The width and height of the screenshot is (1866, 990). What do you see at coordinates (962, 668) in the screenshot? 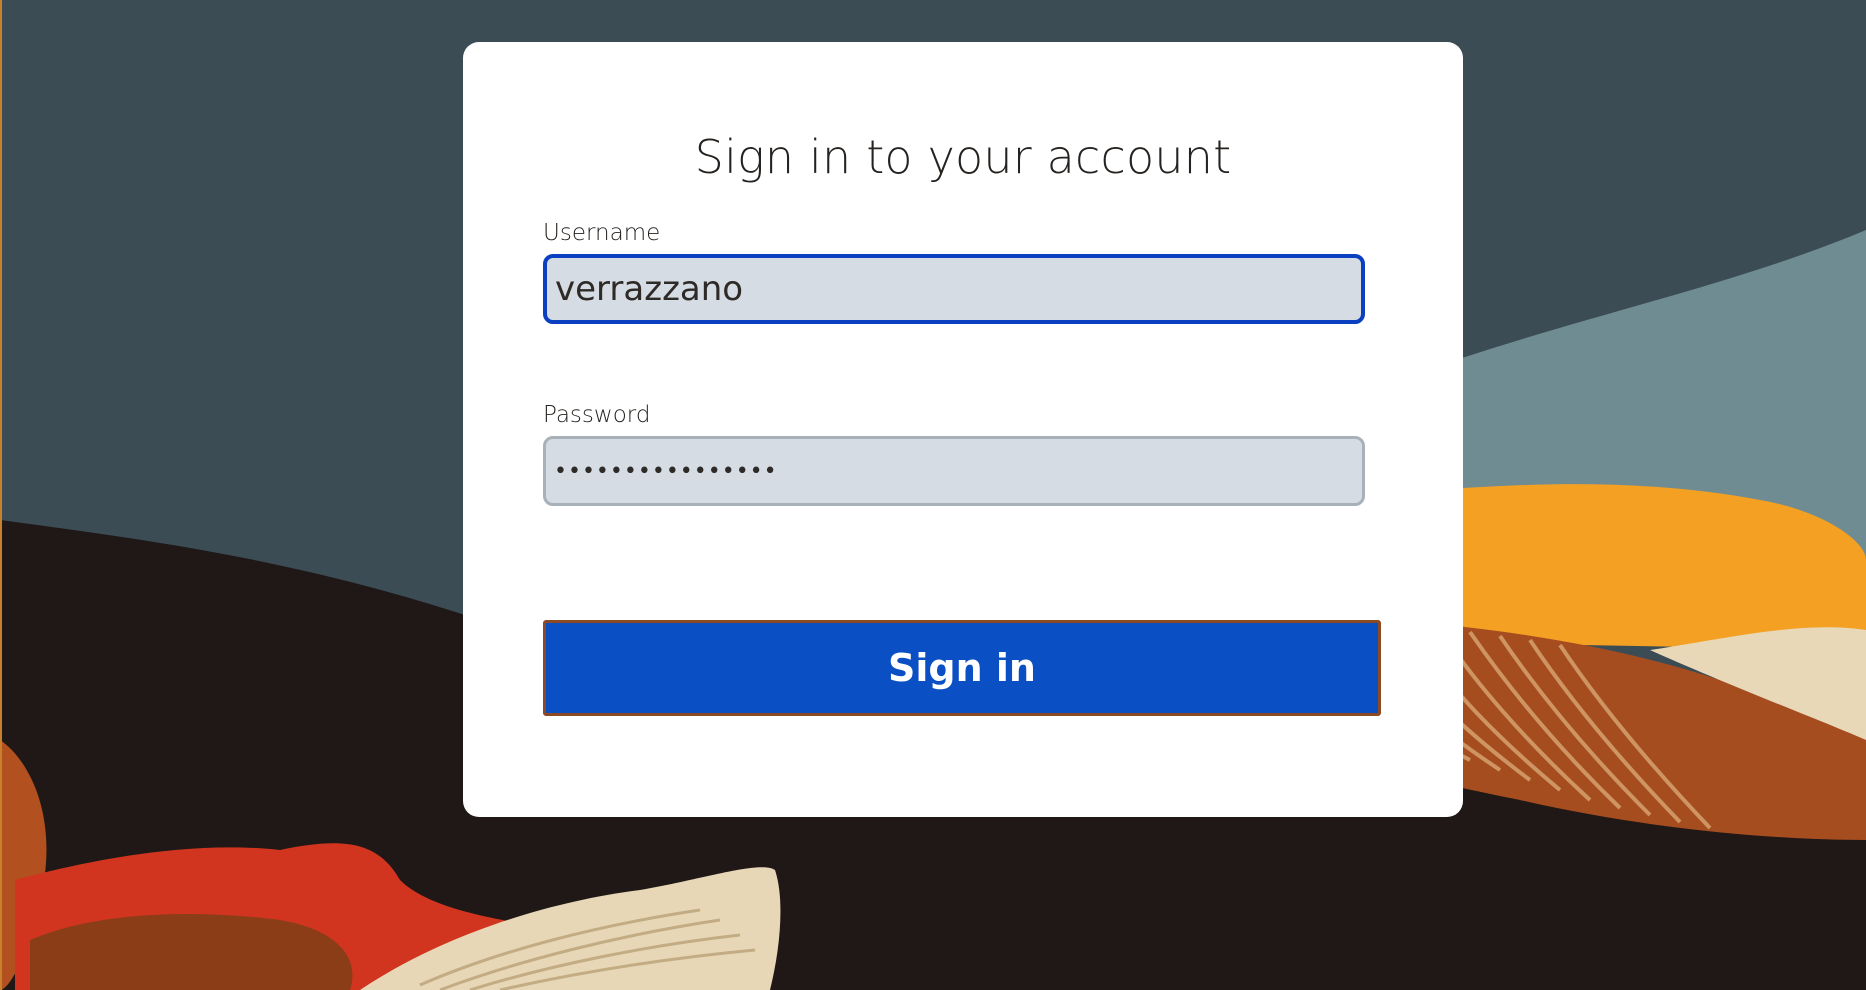
I see `sign-in-button: Sign in` at bounding box center [962, 668].